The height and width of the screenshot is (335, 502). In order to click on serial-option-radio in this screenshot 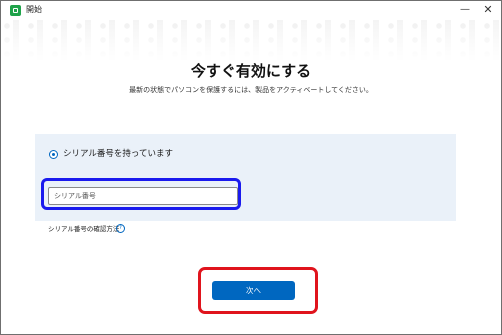, I will do `click(53, 154)`.